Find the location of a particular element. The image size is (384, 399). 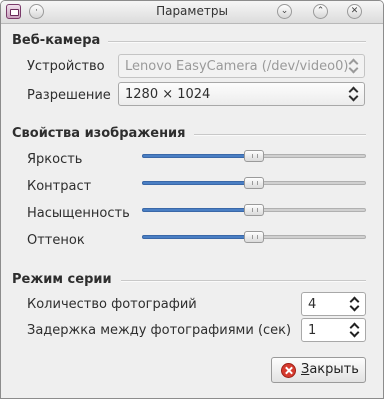

webcam-section-divider is located at coordinates (237, 42).